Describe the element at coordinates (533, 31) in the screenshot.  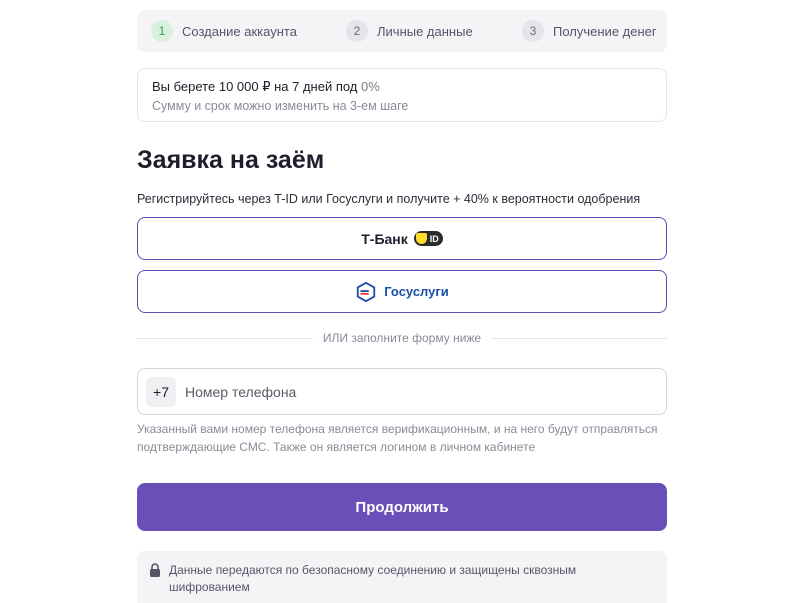
I see `step-number: 3` at that location.